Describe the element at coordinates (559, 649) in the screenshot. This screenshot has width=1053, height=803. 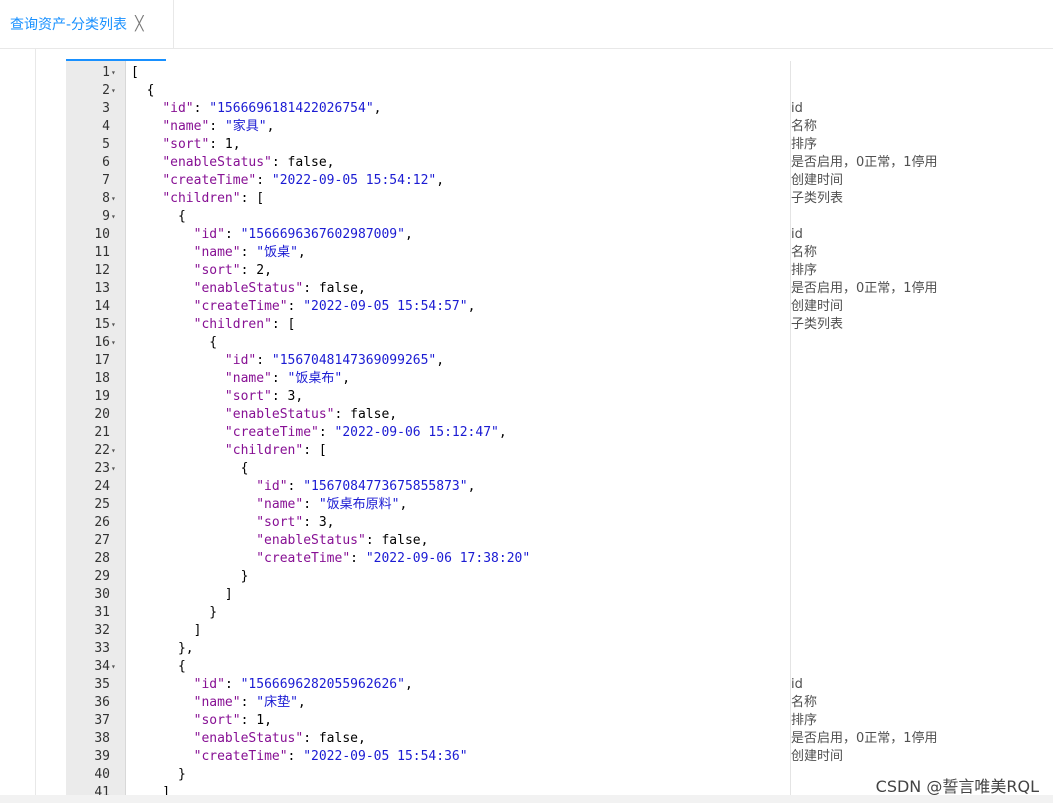
I see `code-line: 33 },` at that location.